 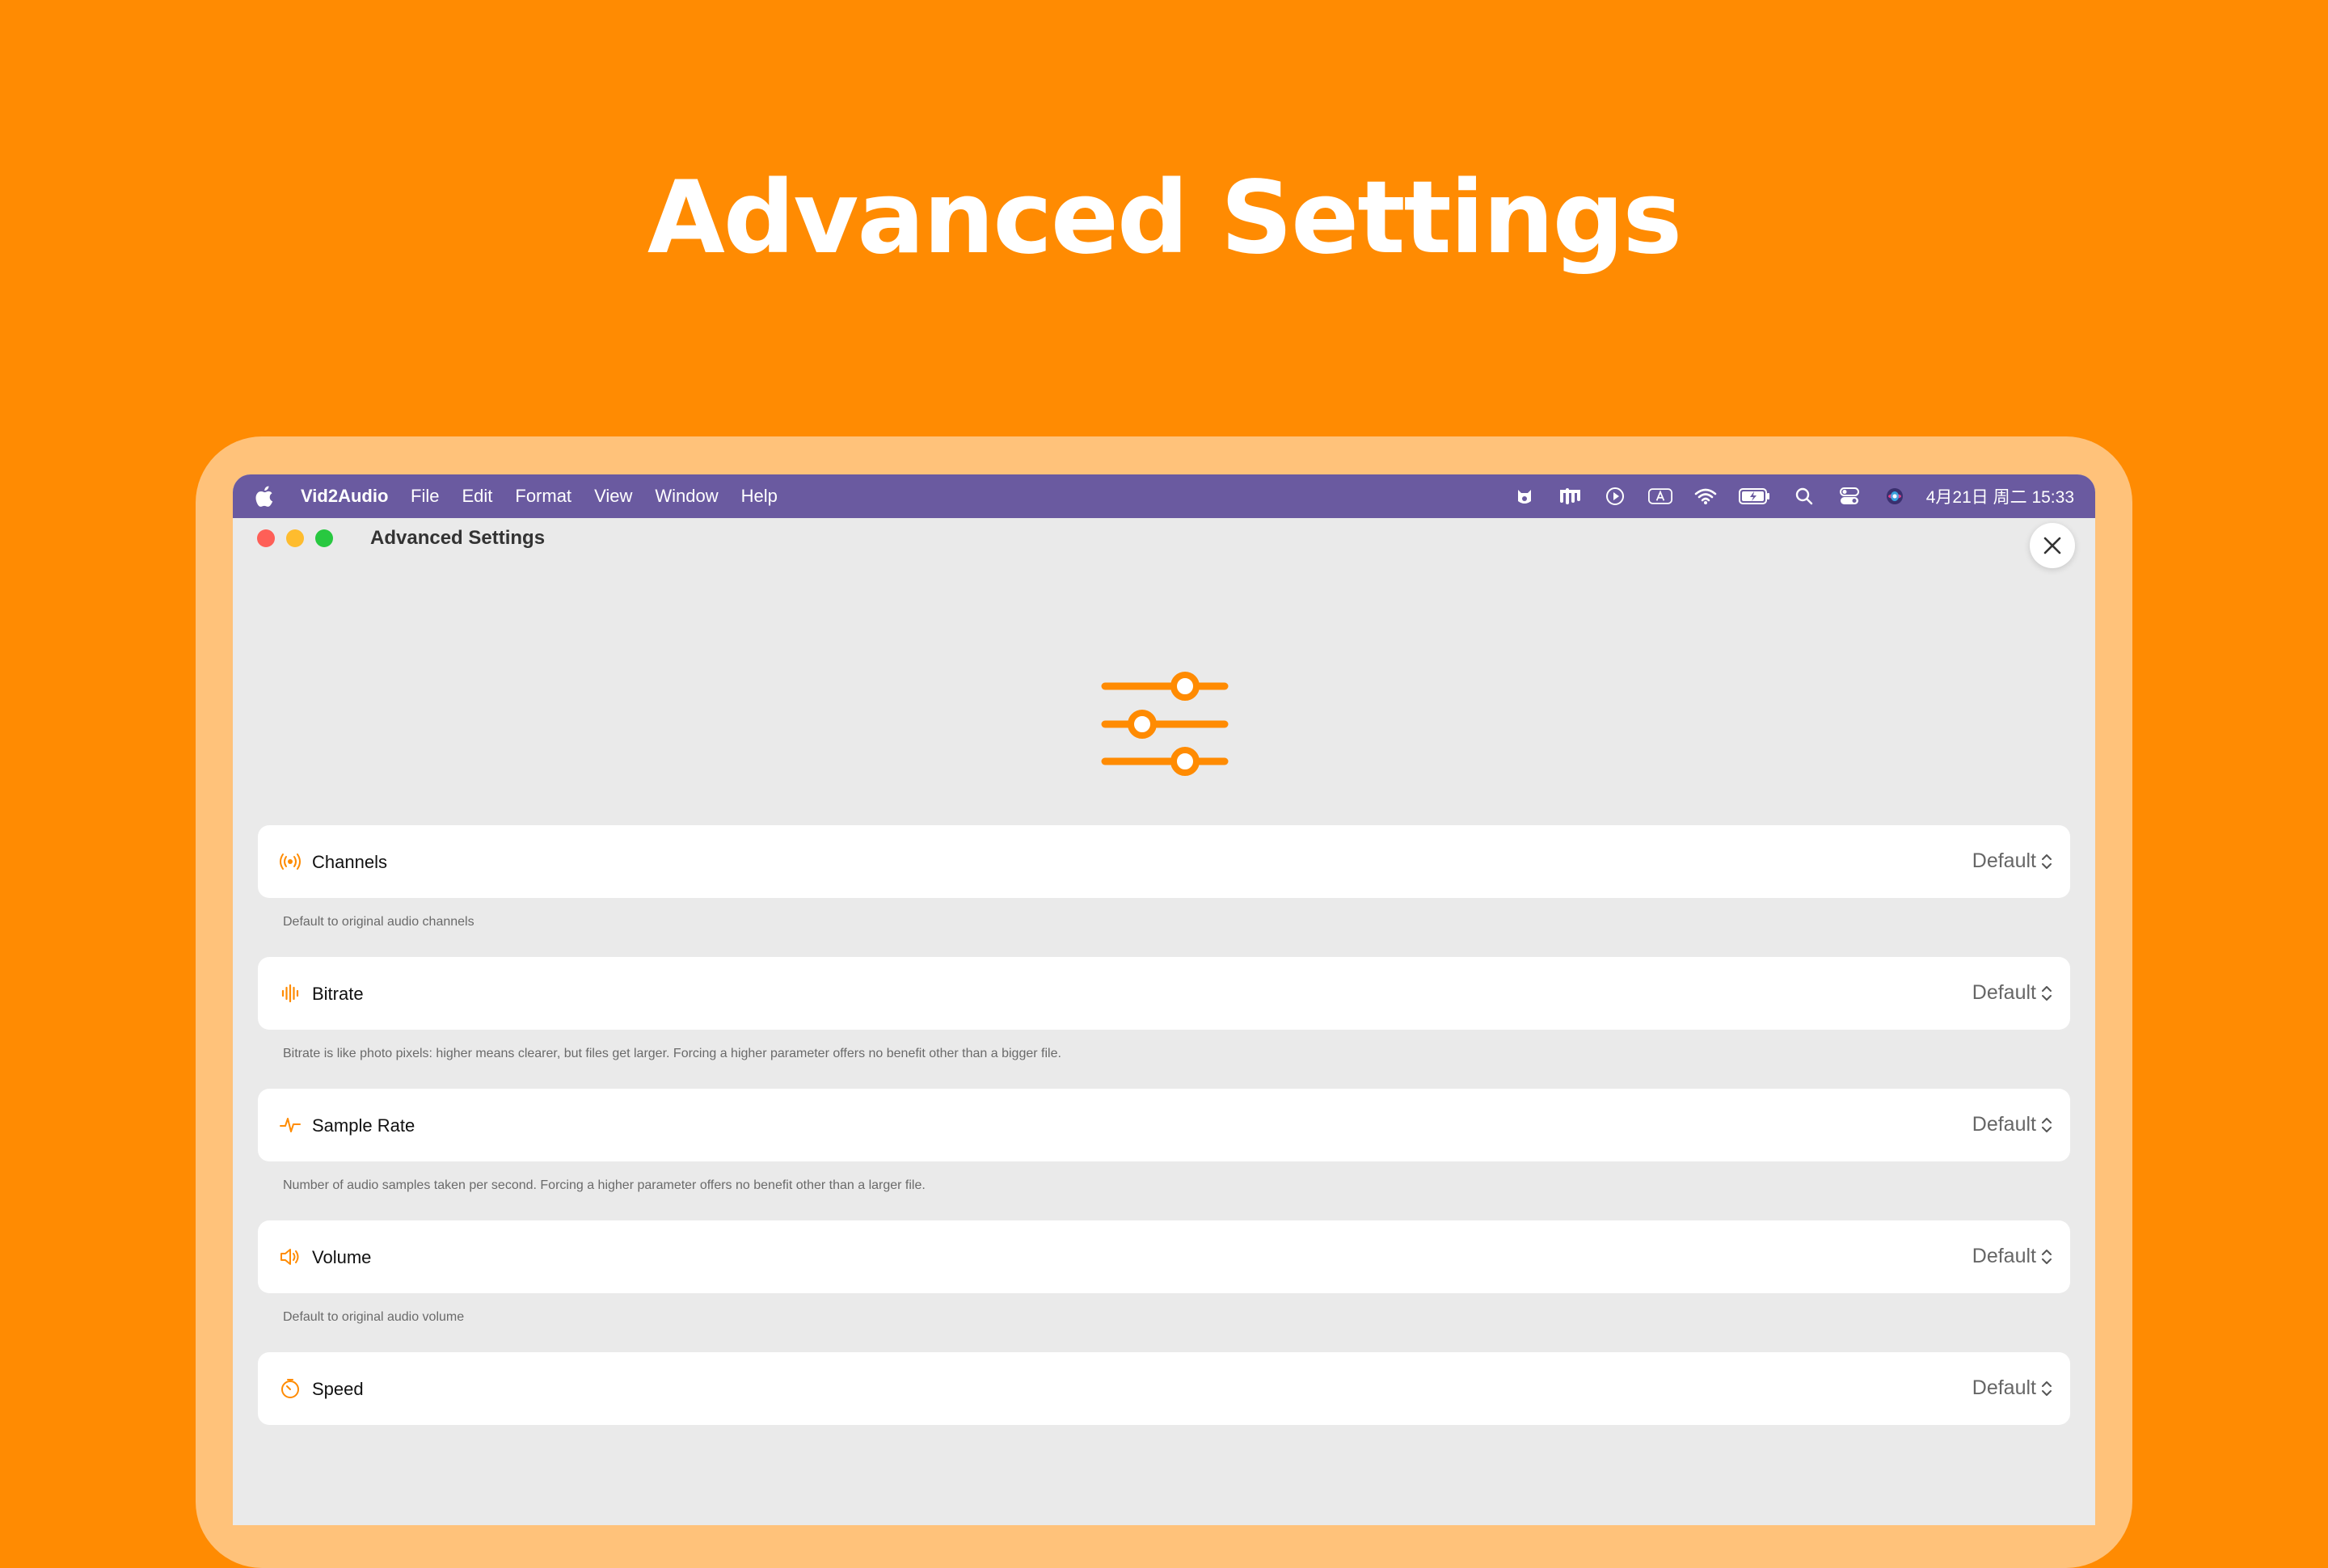 I want to click on waveform-icon, so click(x=290, y=993).